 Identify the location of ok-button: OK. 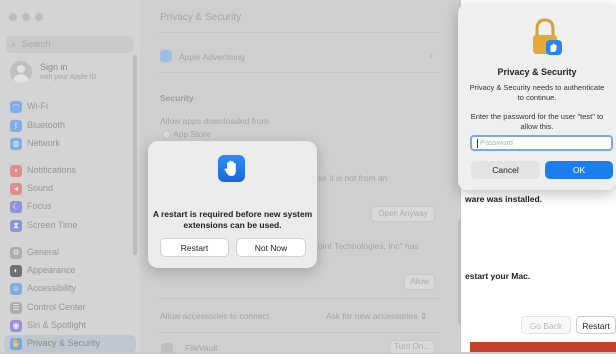
(579, 170).